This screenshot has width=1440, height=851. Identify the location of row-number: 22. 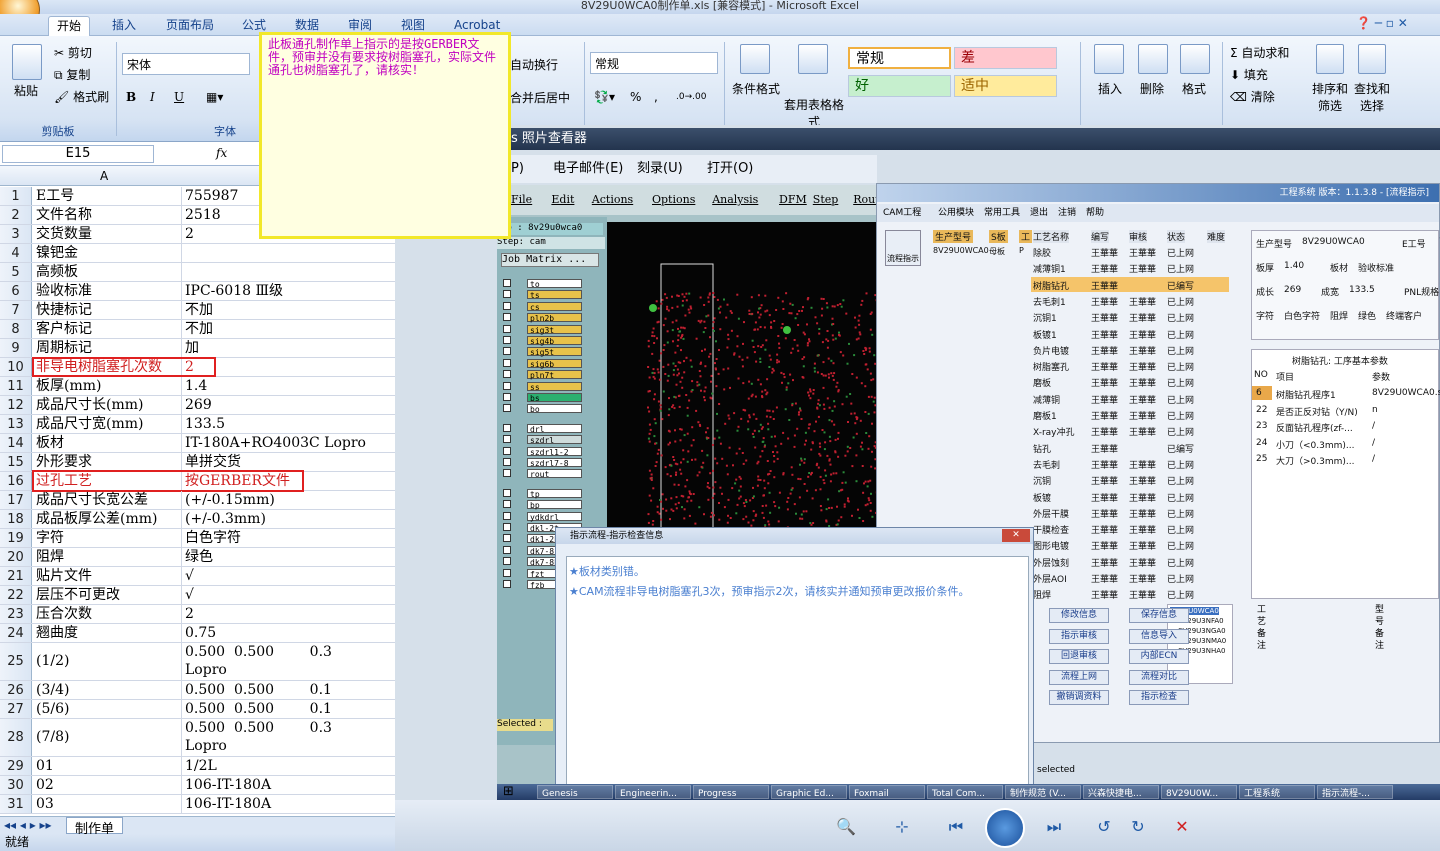
(16, 595).